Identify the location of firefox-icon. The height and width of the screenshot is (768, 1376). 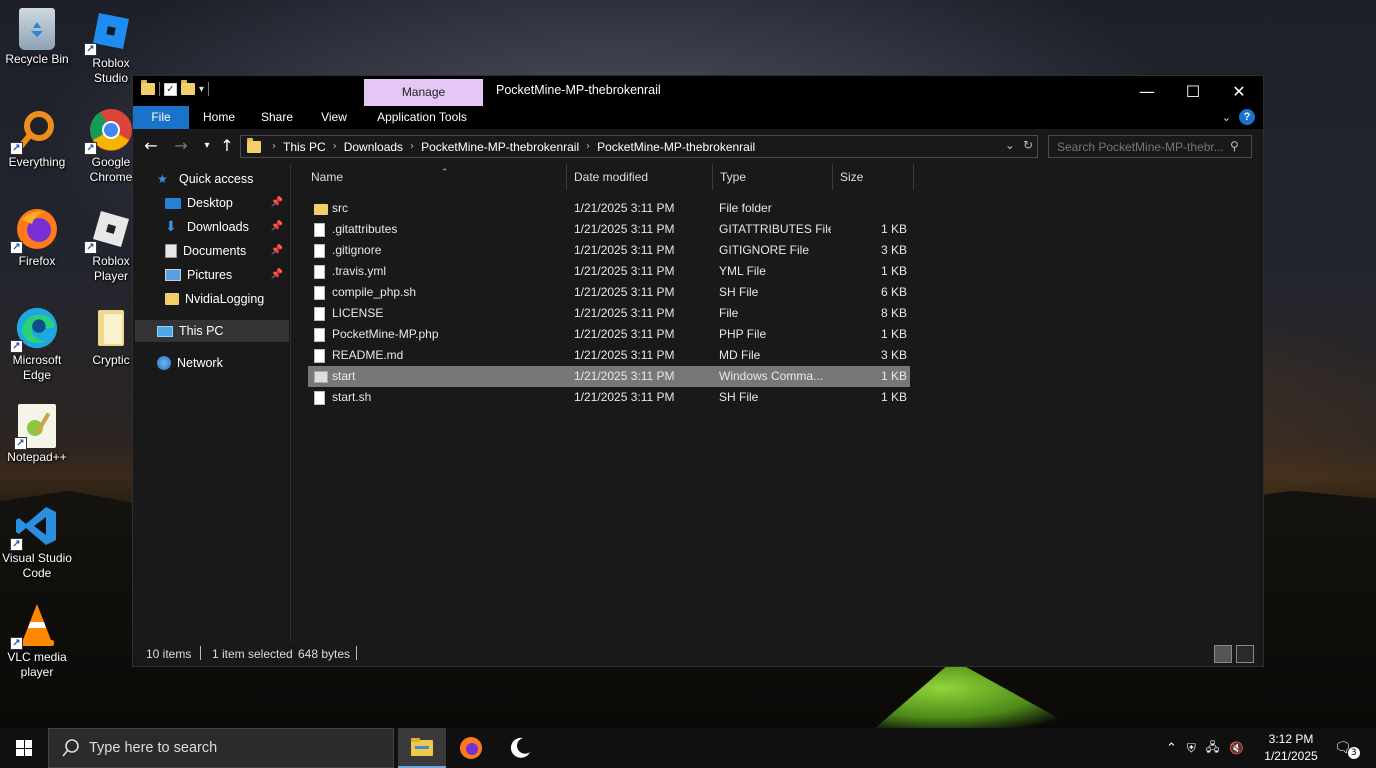
(471, 748).